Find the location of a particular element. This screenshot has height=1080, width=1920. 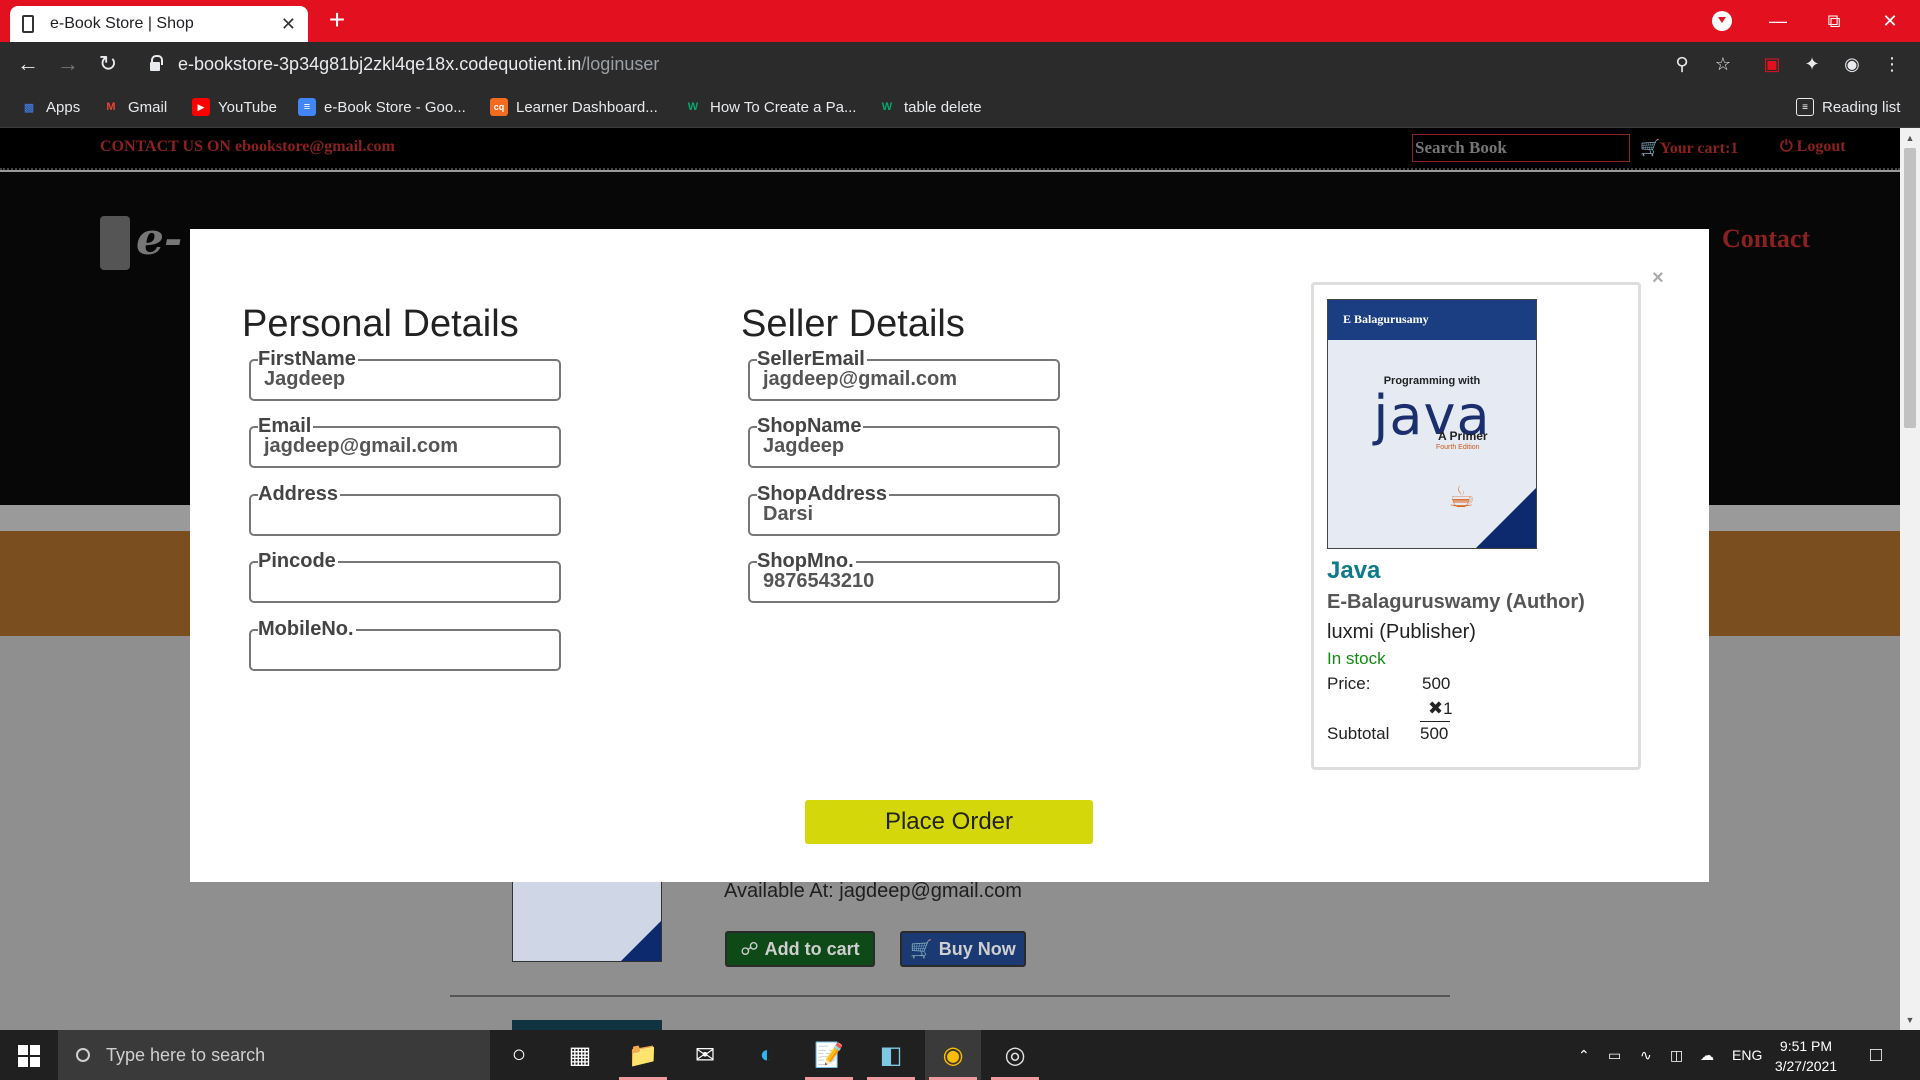

place-order-button: Place Order is located at coordinates (949, 822).